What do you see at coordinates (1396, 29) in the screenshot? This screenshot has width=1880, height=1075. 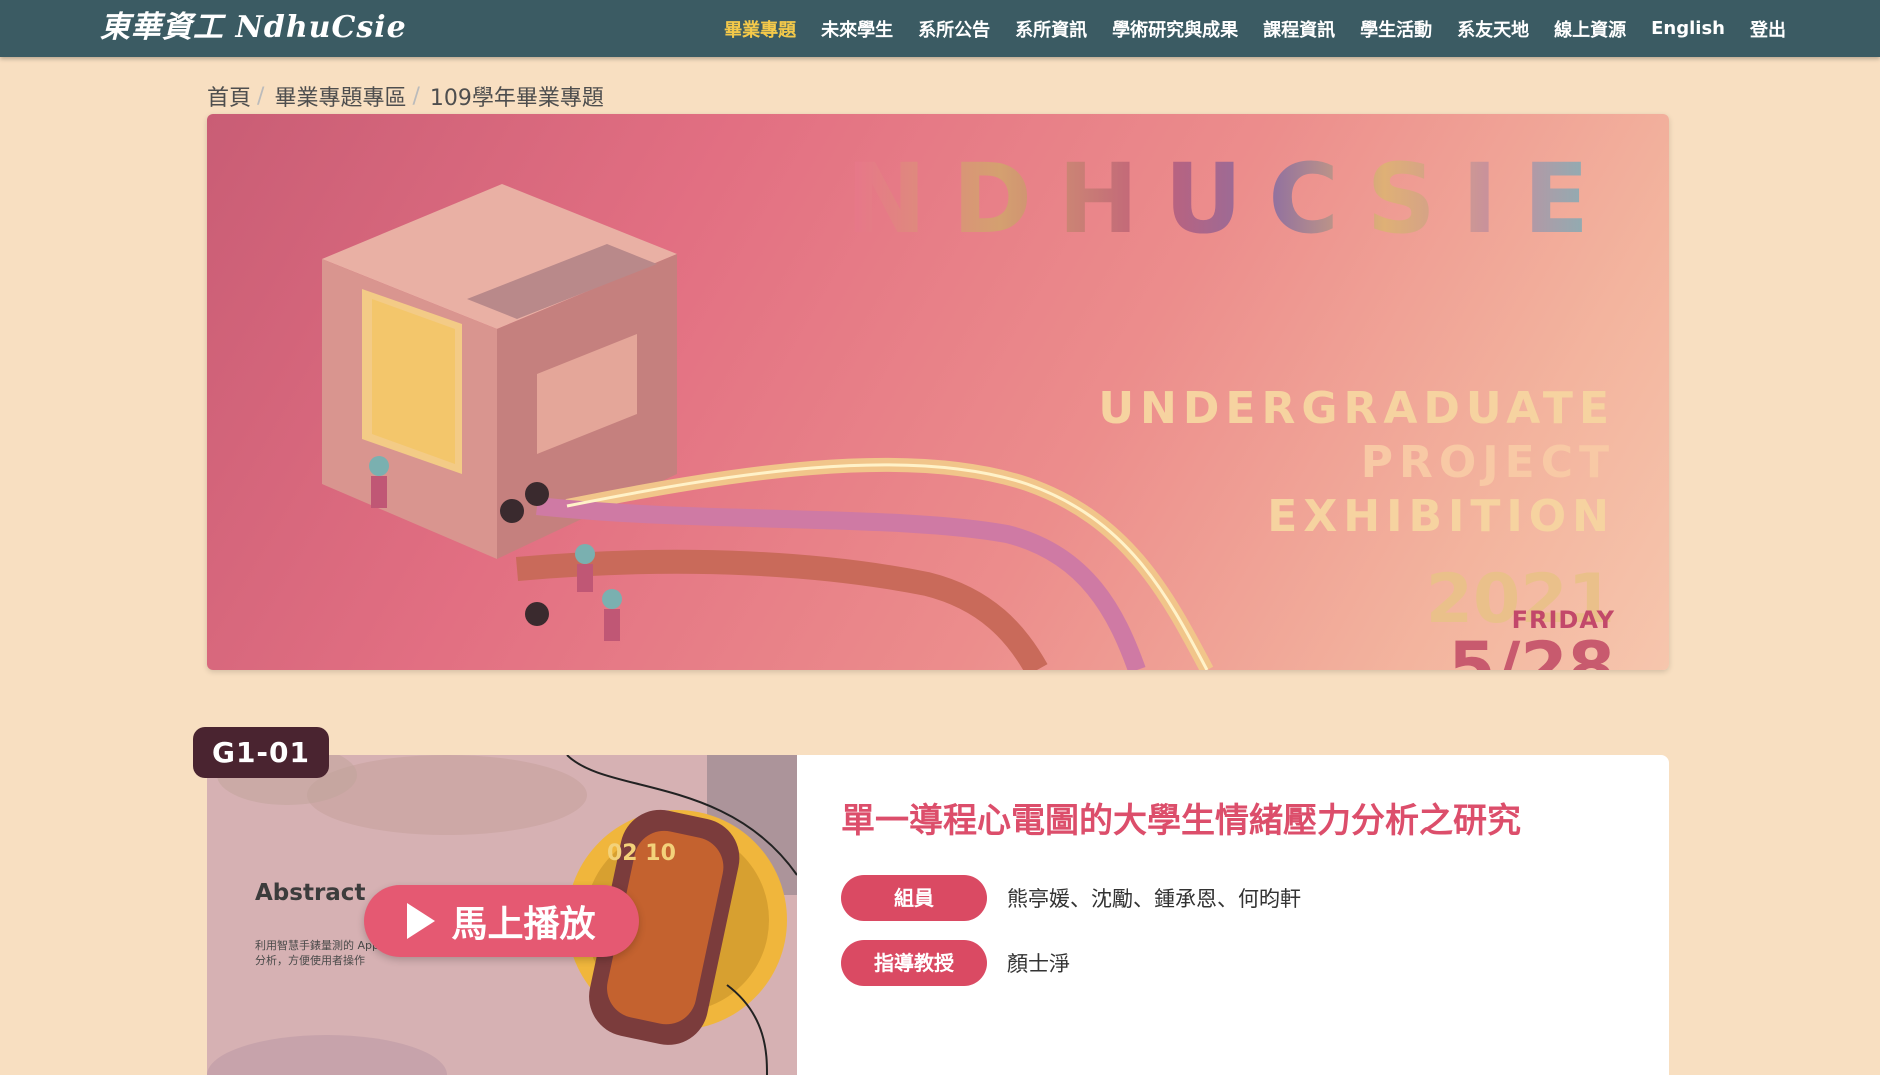 I see `nav-item-student-activities: 學生活動` at bounding box center [1396, 29].